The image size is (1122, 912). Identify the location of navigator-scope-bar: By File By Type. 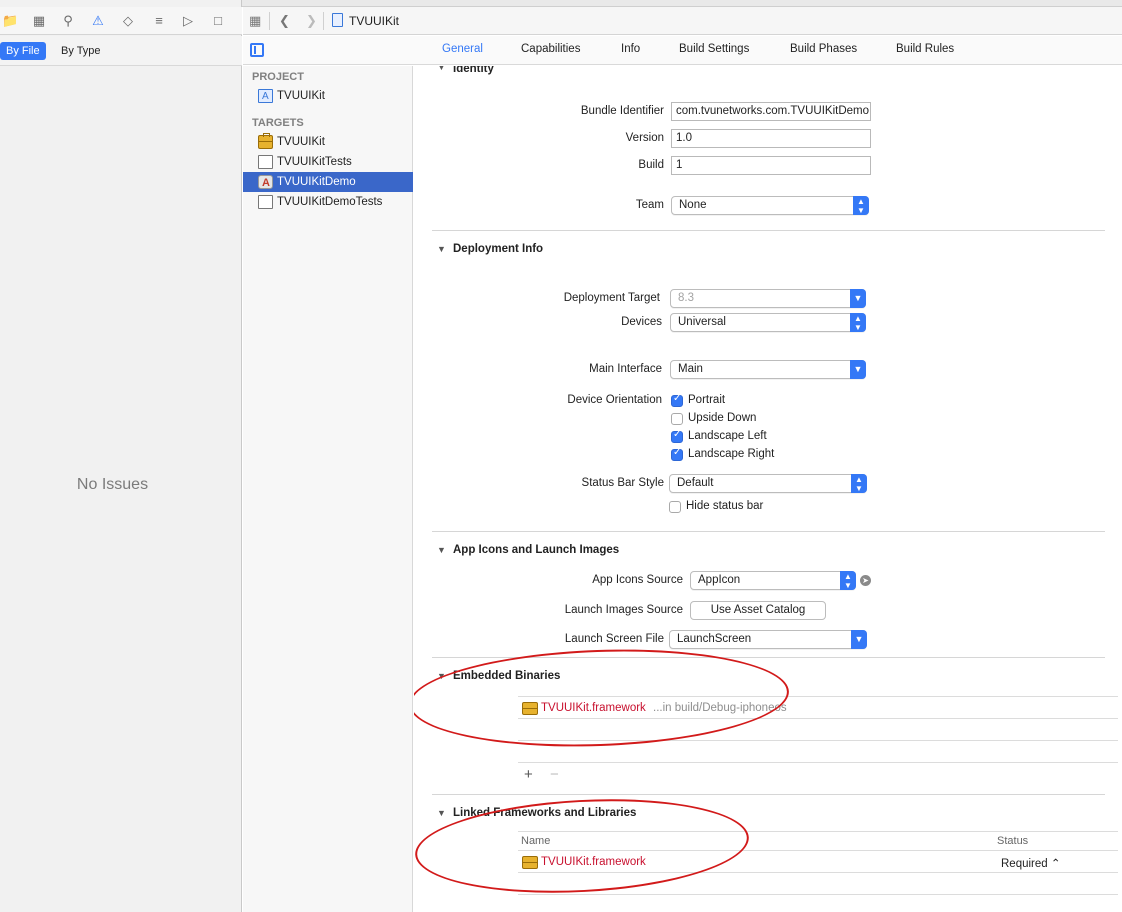
(121, 51).